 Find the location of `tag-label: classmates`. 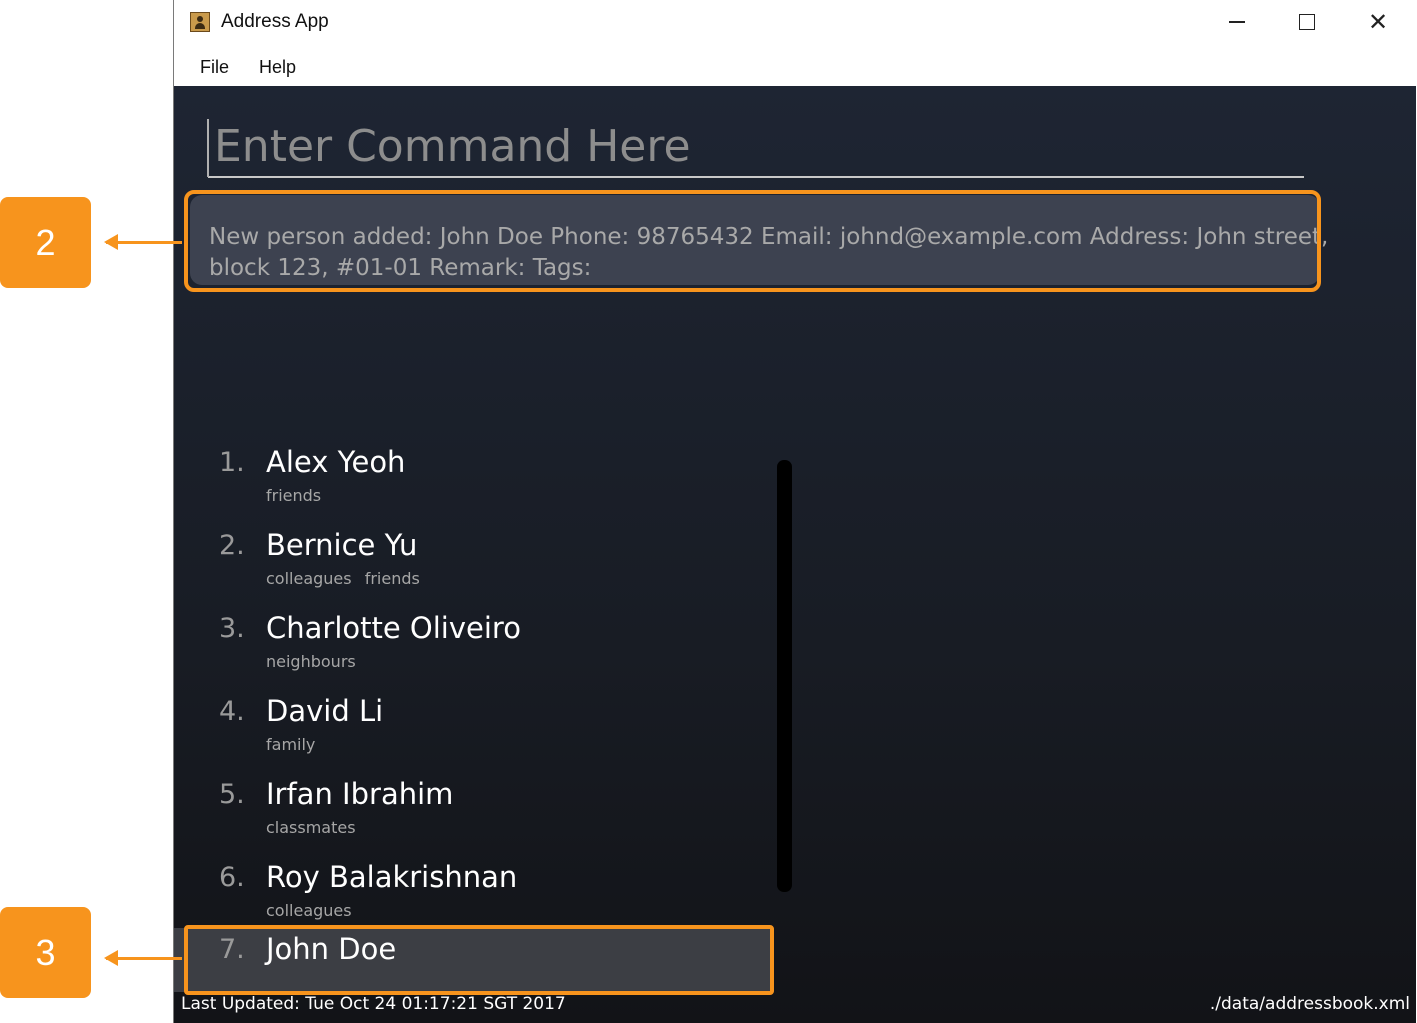

tag-label: classmates is located at coordinates (311, 827).